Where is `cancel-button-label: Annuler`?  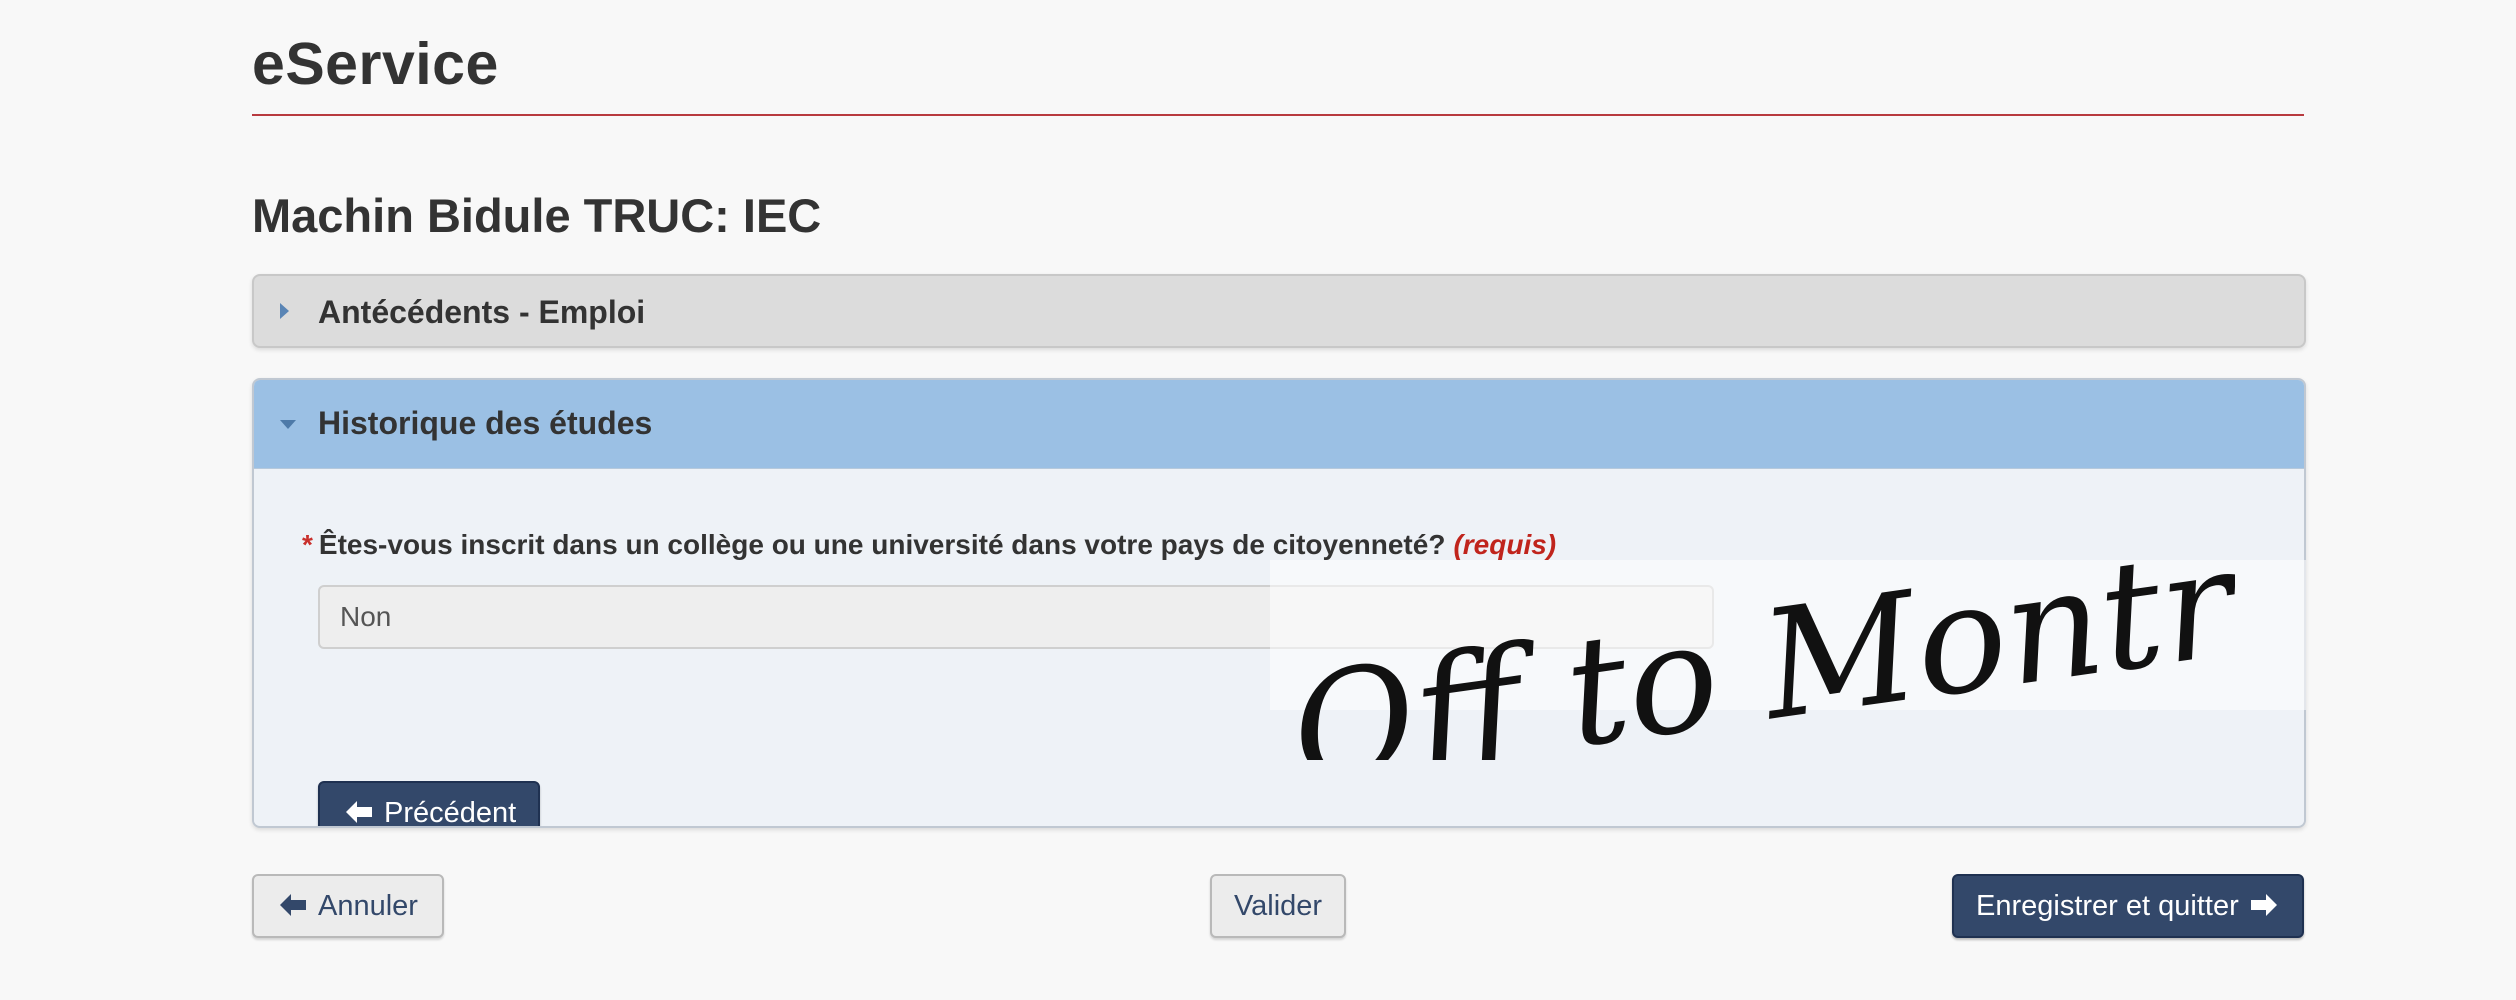 cancel-button-label: Annuler is located at coordinates (368, 906).